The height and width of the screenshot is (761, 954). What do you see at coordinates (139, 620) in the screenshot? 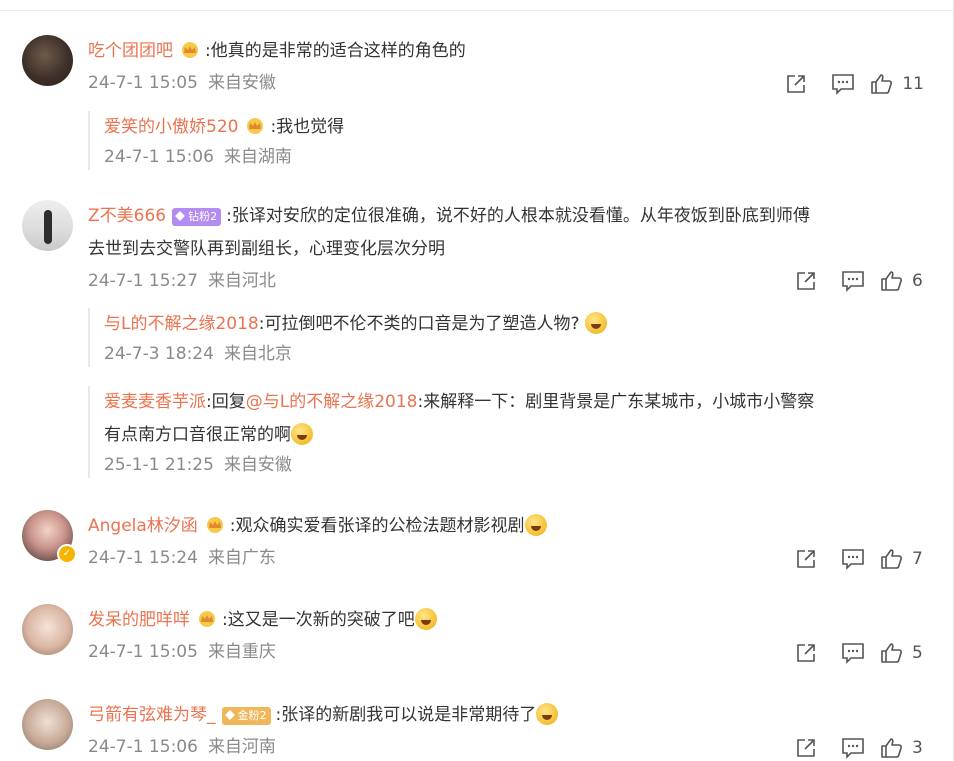
I see `comment-username: 发呆的肥咩咩` at bounding box center [139, 620].